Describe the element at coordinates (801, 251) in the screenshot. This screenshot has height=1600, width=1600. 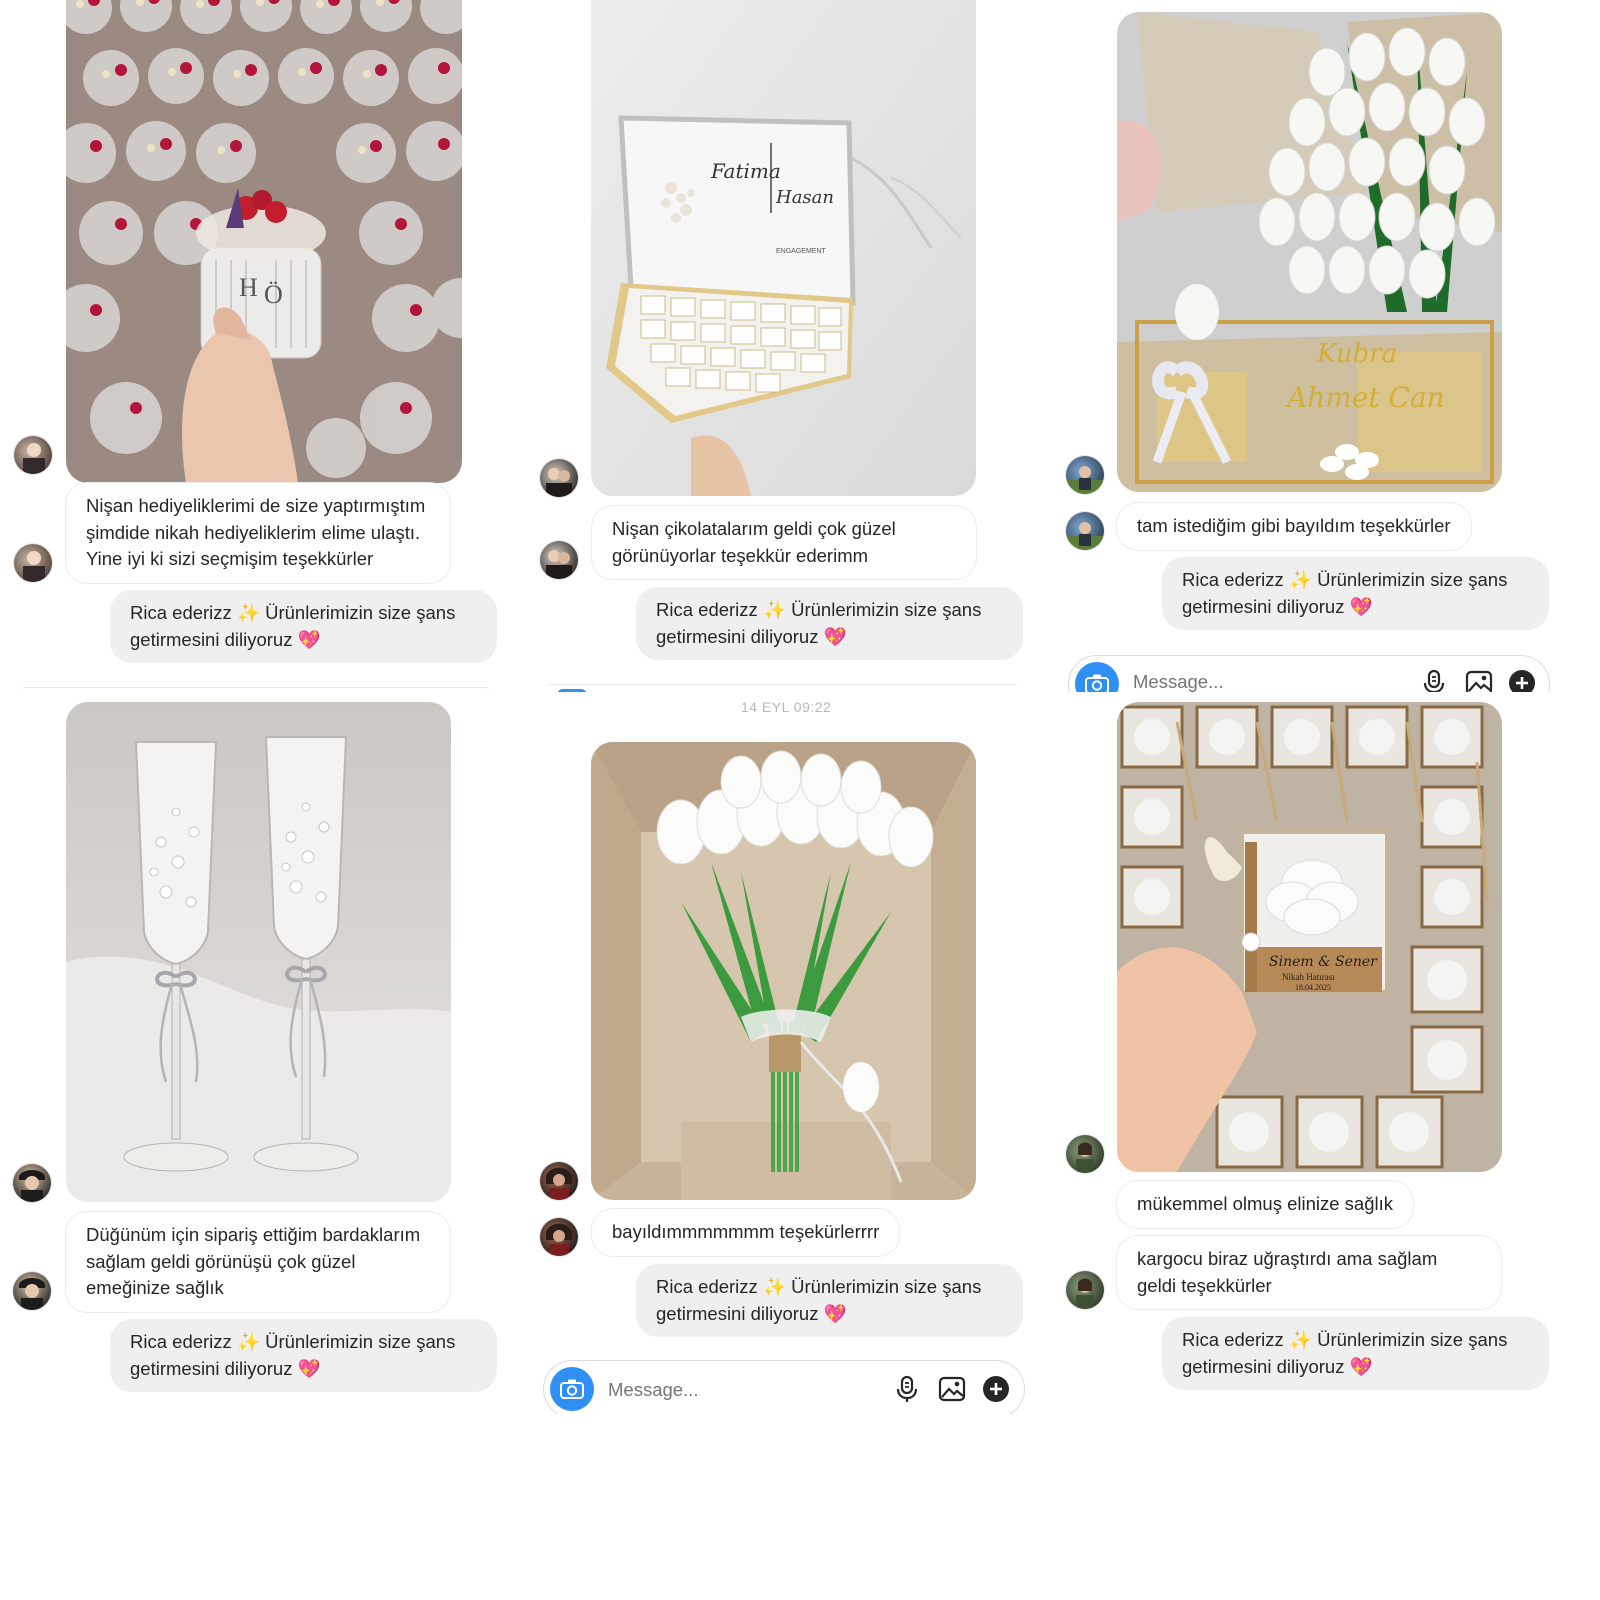
I see `svg-text: ENGAGEMENT` at that location.